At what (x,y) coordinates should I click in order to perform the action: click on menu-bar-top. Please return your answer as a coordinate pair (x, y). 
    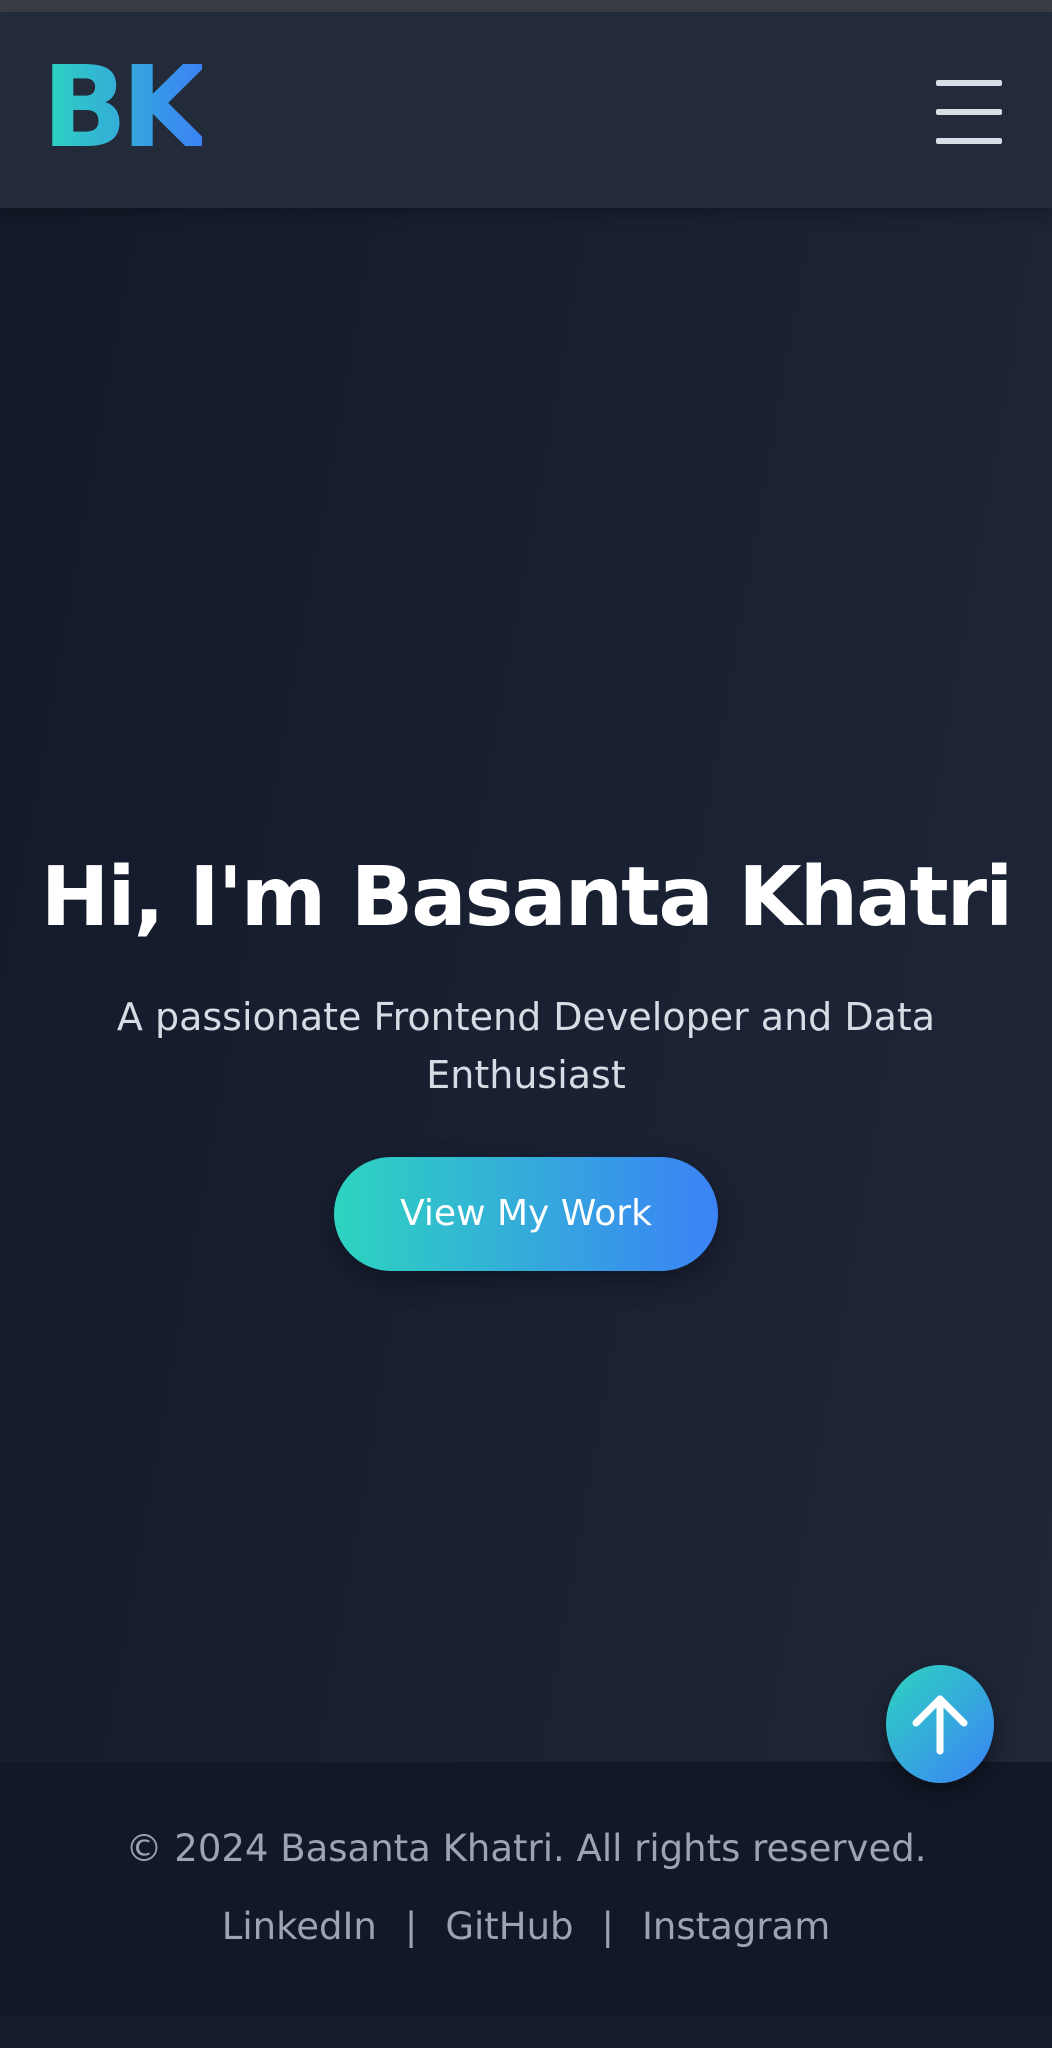
    Looking at the image, I should click on (969, 83).